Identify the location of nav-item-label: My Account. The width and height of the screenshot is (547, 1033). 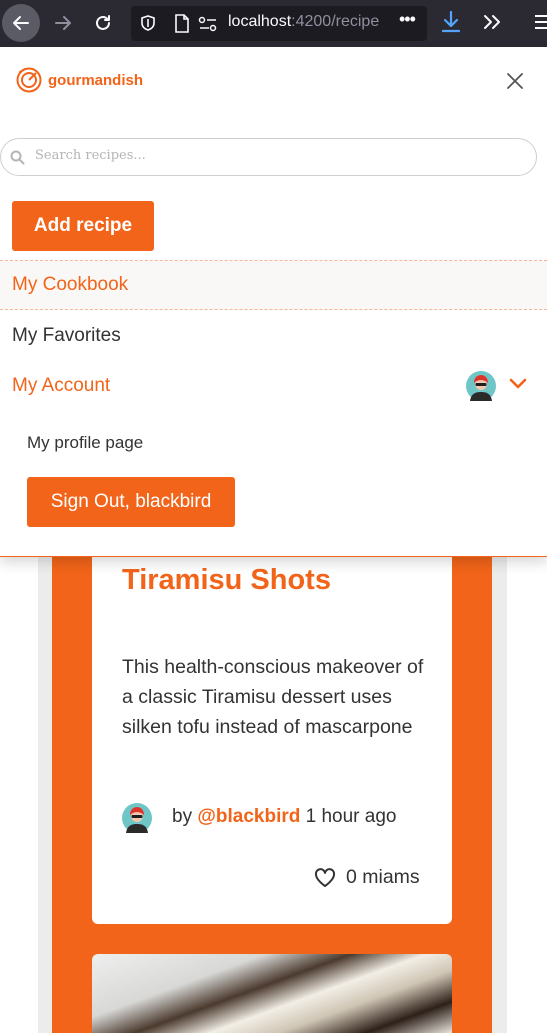
(61, 385).